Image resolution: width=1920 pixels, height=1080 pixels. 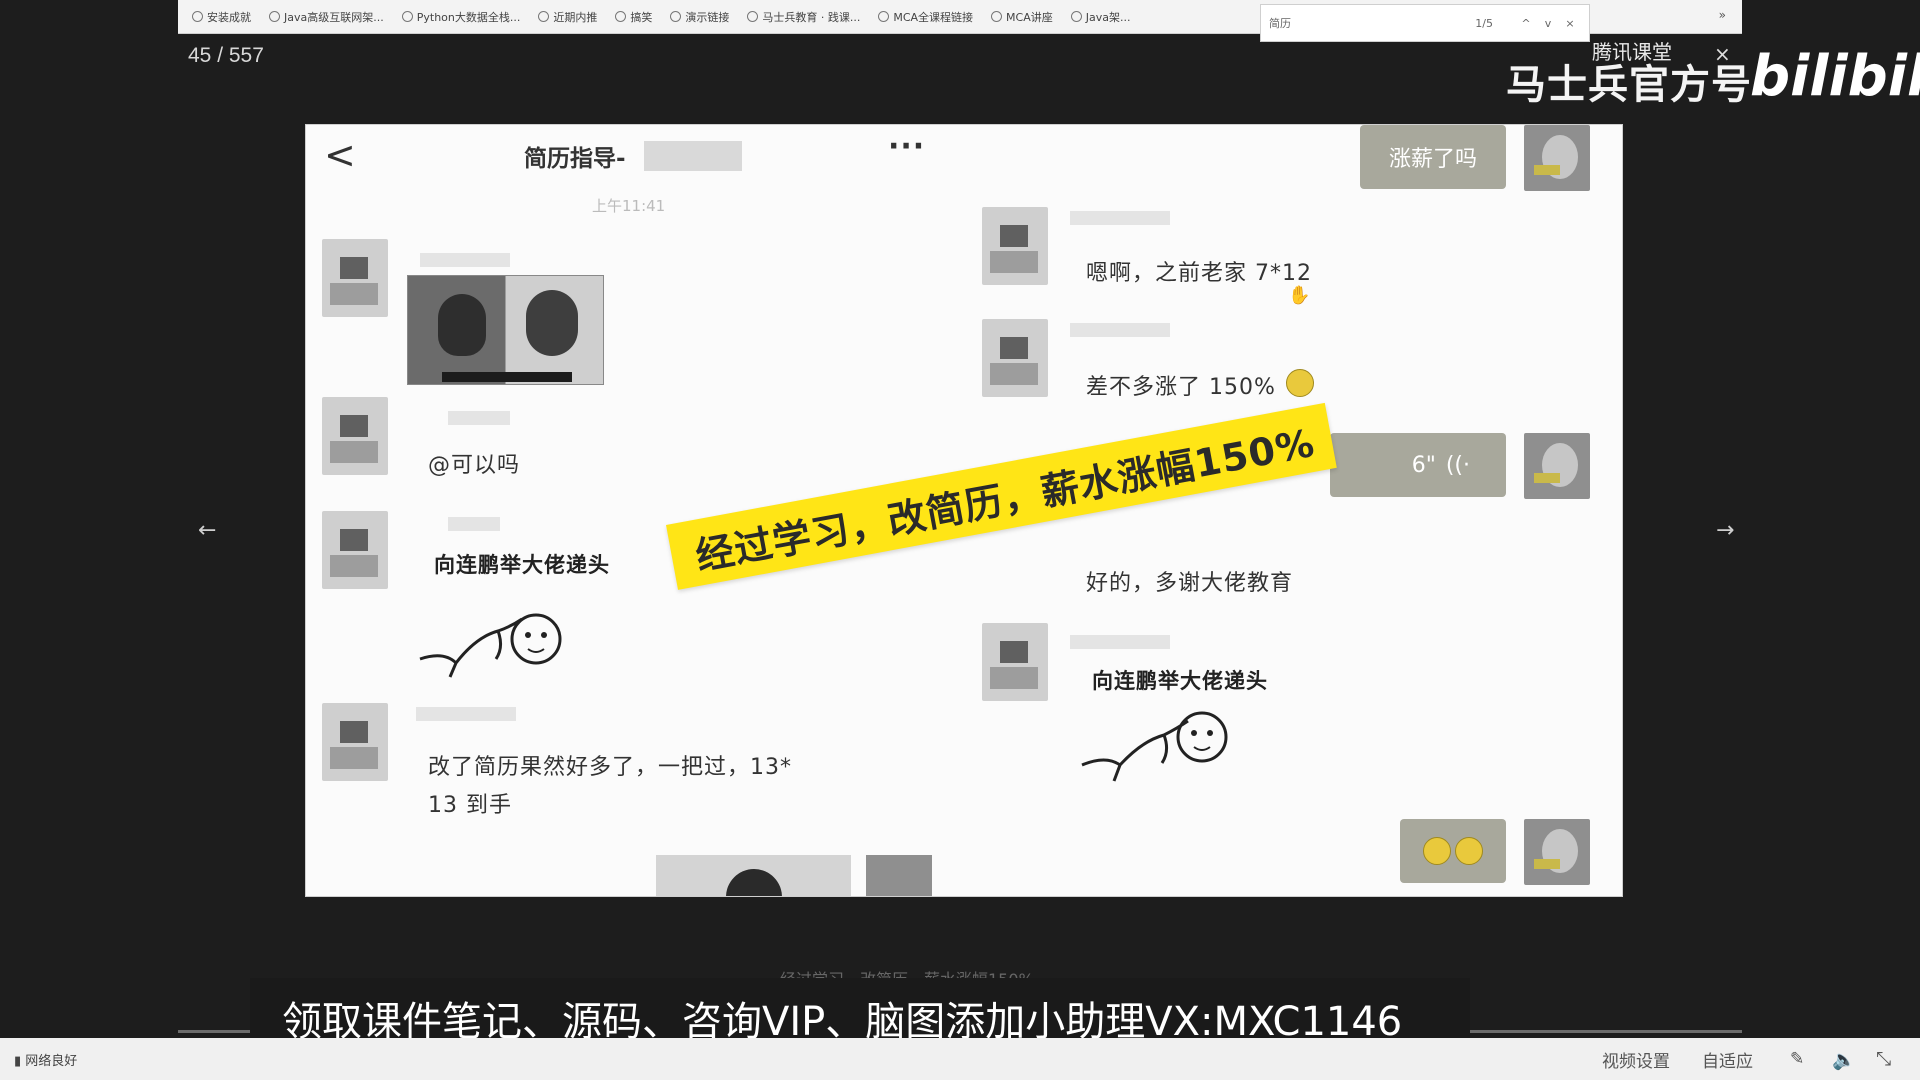 What do you see at coordinates (629, 206) in the screenshot?
I see `chat-timestamp: 上午11:41` at bounding box center [629, 206].